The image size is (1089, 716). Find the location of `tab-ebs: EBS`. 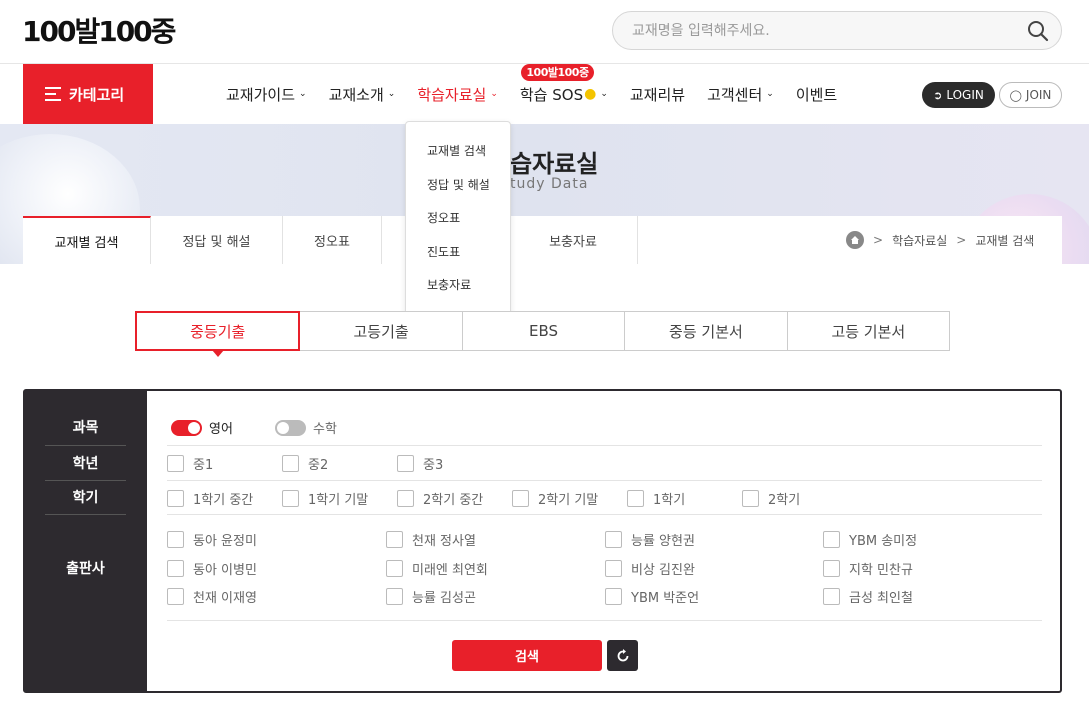

tab-ebs: EBS is located at coordinates (544, 331).